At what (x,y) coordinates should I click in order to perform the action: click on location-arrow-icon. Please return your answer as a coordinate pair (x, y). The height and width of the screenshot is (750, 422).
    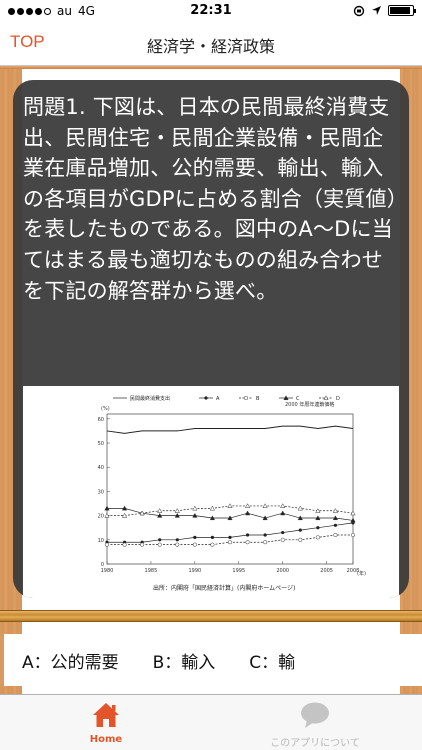
    Looking at the image, I should click on (376, 10).